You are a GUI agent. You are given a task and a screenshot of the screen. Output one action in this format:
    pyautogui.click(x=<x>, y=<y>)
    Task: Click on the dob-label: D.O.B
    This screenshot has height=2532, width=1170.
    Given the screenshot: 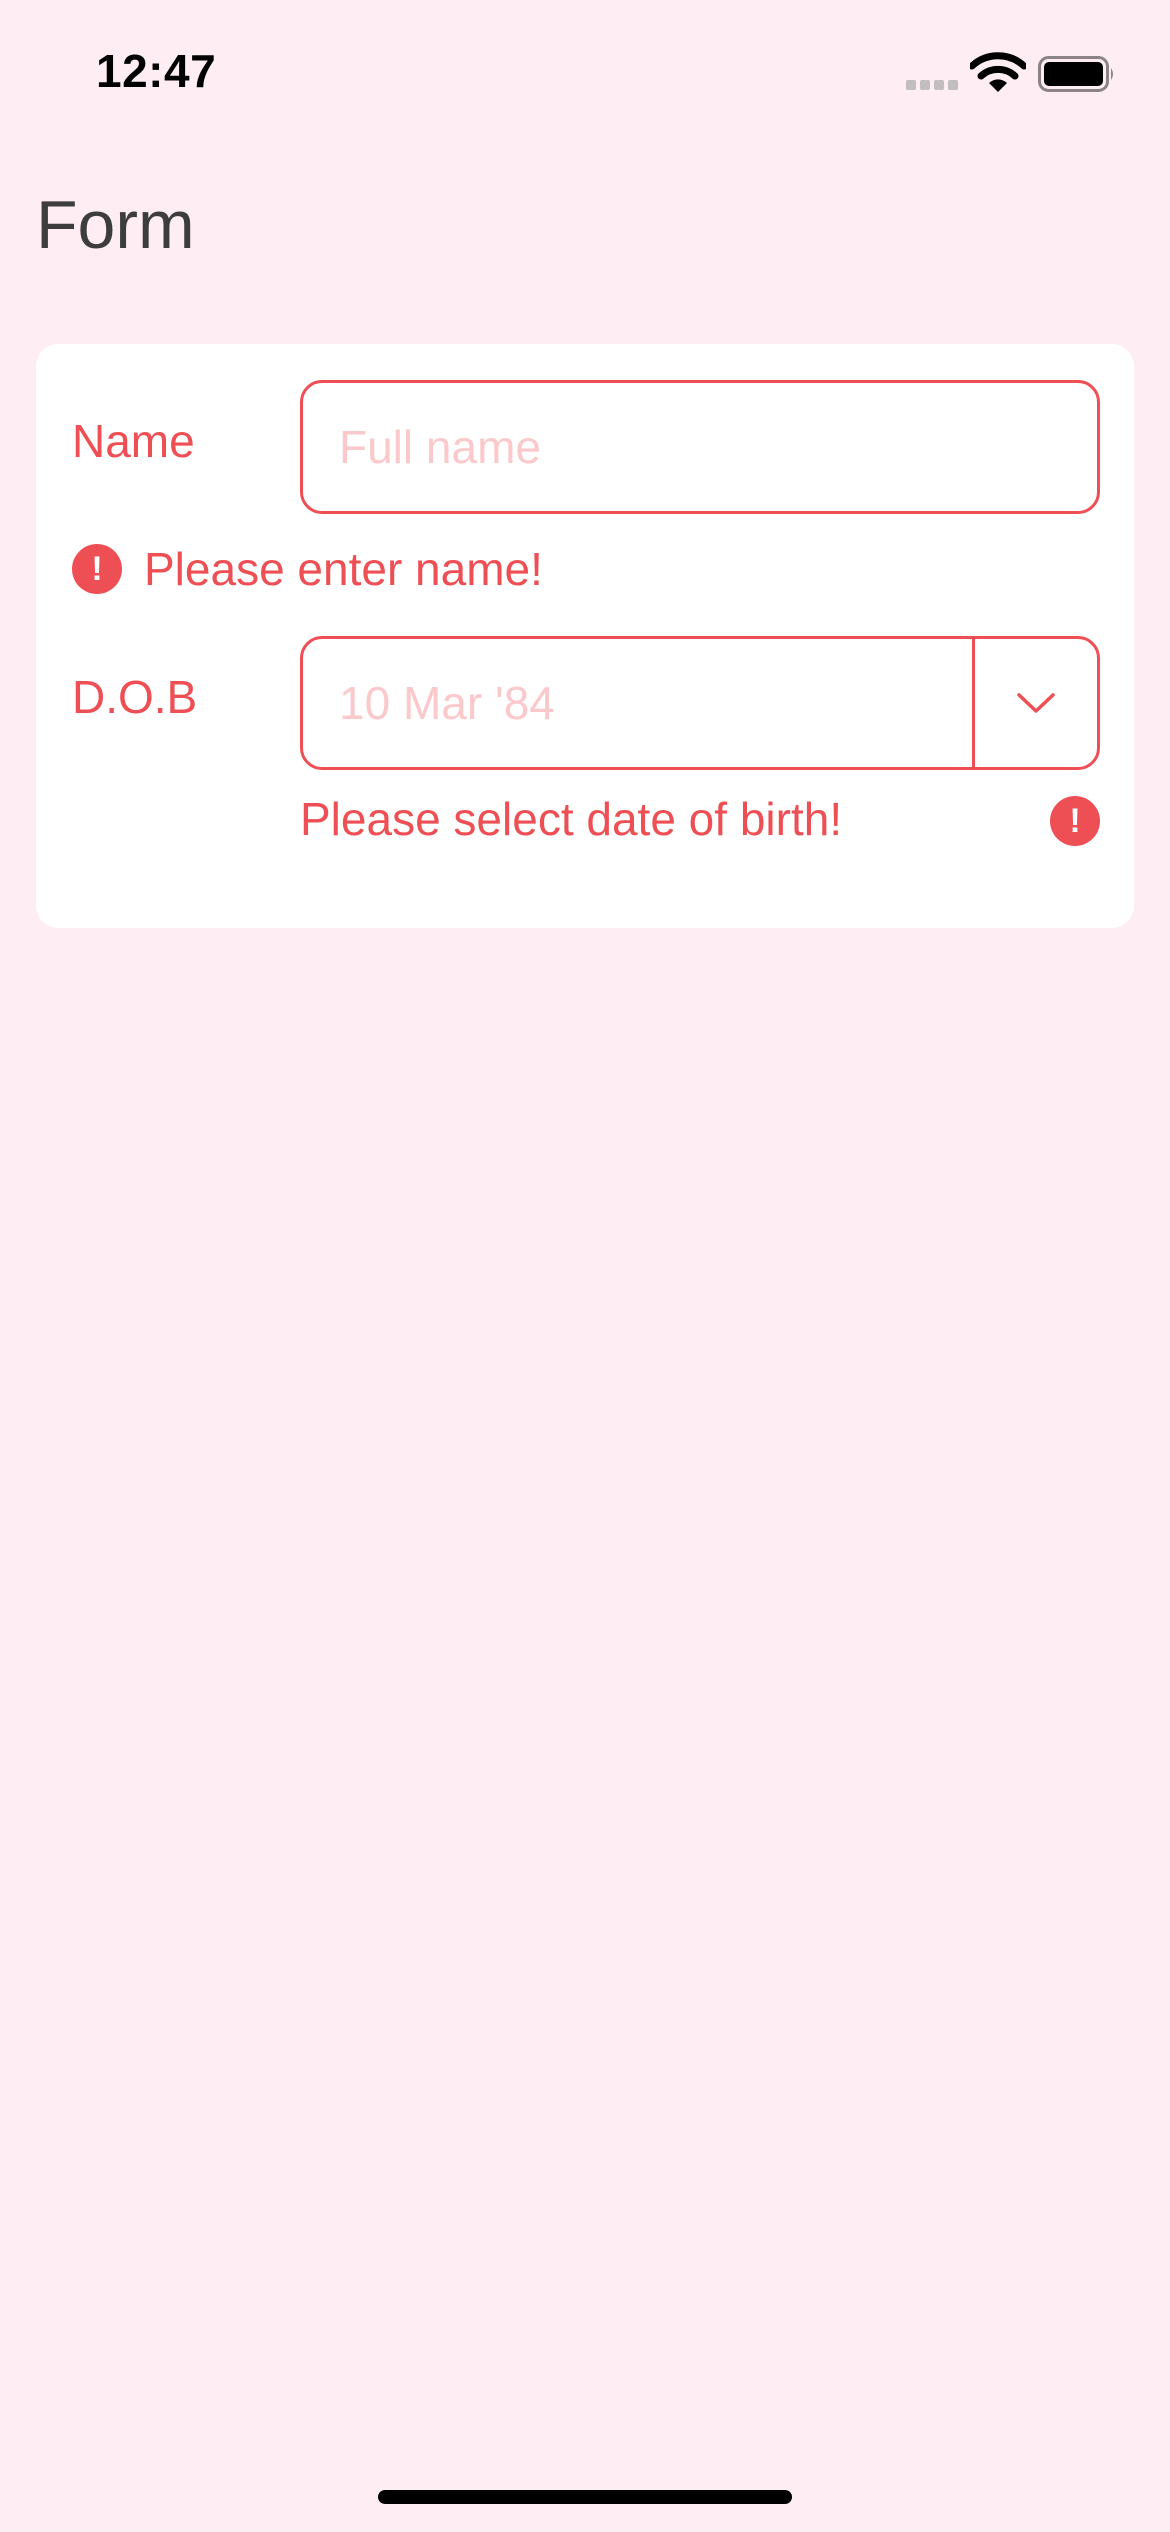 What is the action you would take?
    pyautogui.click(x=135, y=697)
    